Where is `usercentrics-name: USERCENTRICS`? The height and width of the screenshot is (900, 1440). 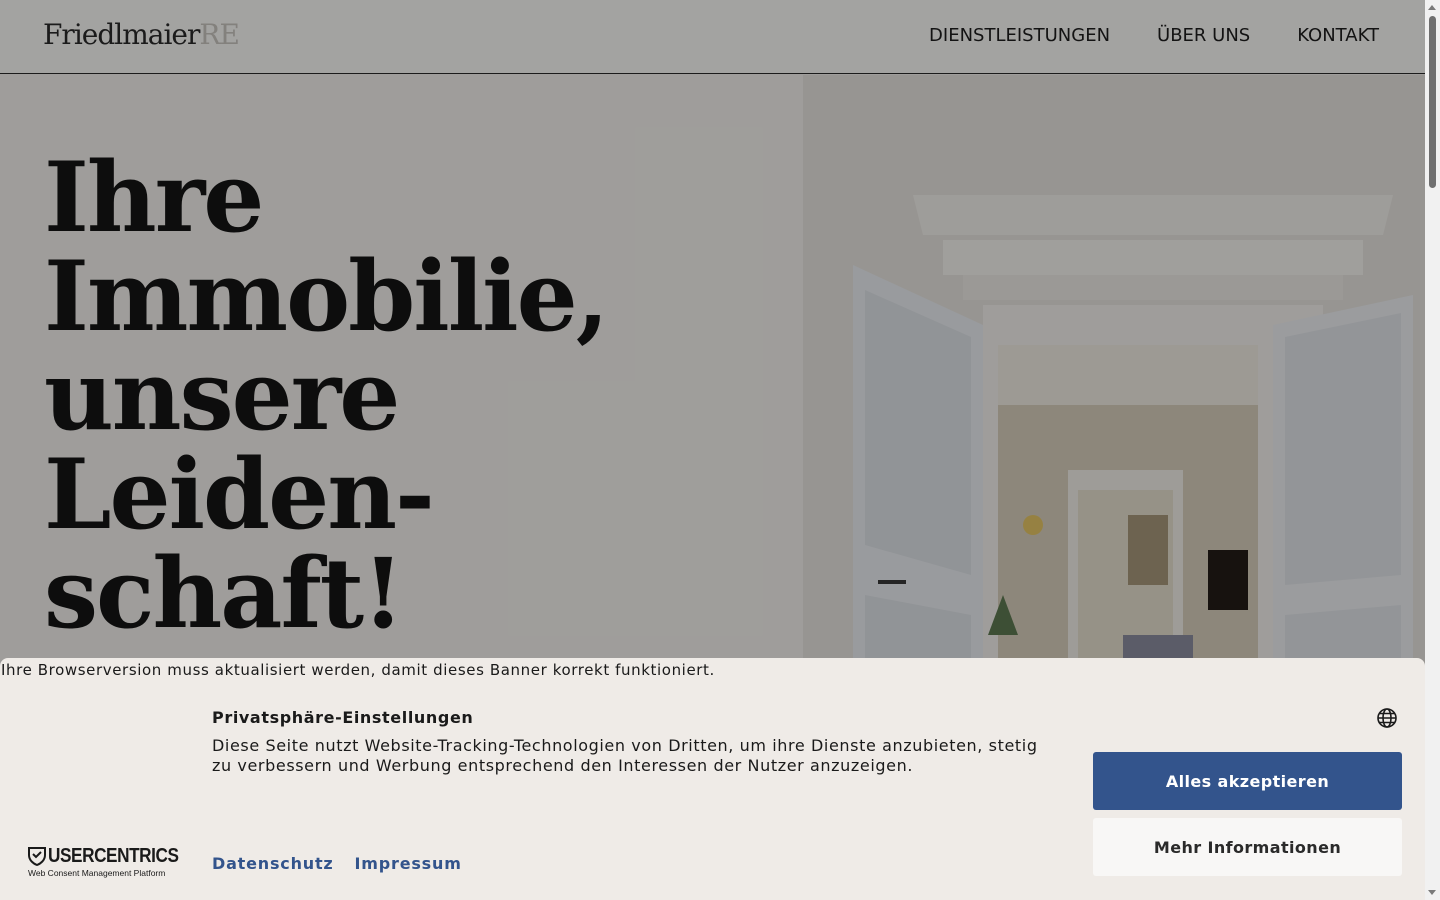
usercentrics-name: USERCENTRICS is located at coordinates (113, 856).